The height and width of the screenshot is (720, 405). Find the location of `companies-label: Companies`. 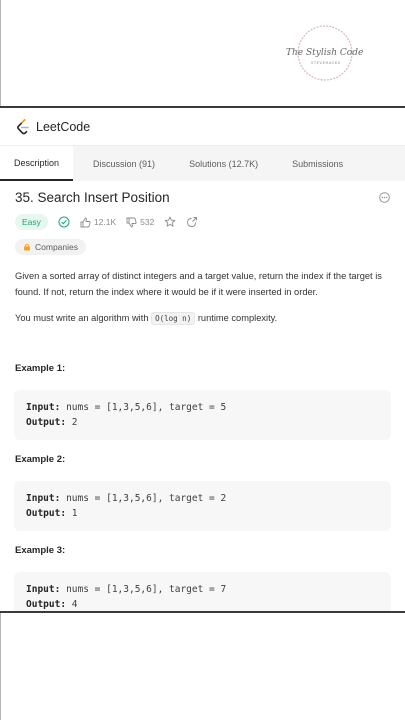

companies-label: Companies is located at coordinates (56, 247).